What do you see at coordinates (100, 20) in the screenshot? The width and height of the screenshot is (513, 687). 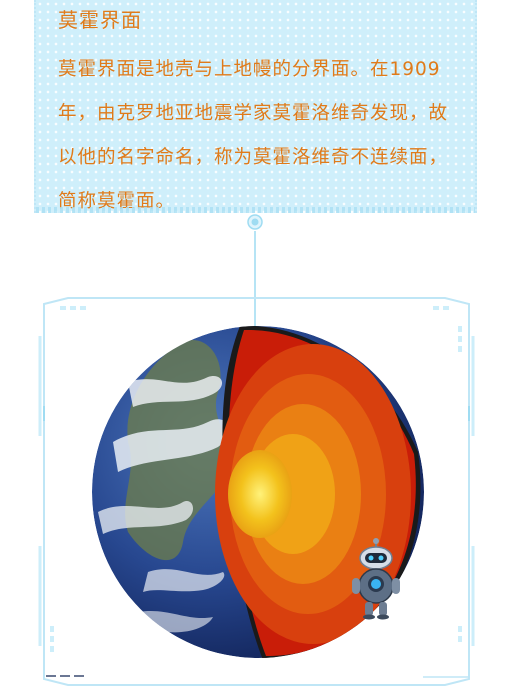 I see `card-title: 莫霍界面` at bounding box center [100, 20].